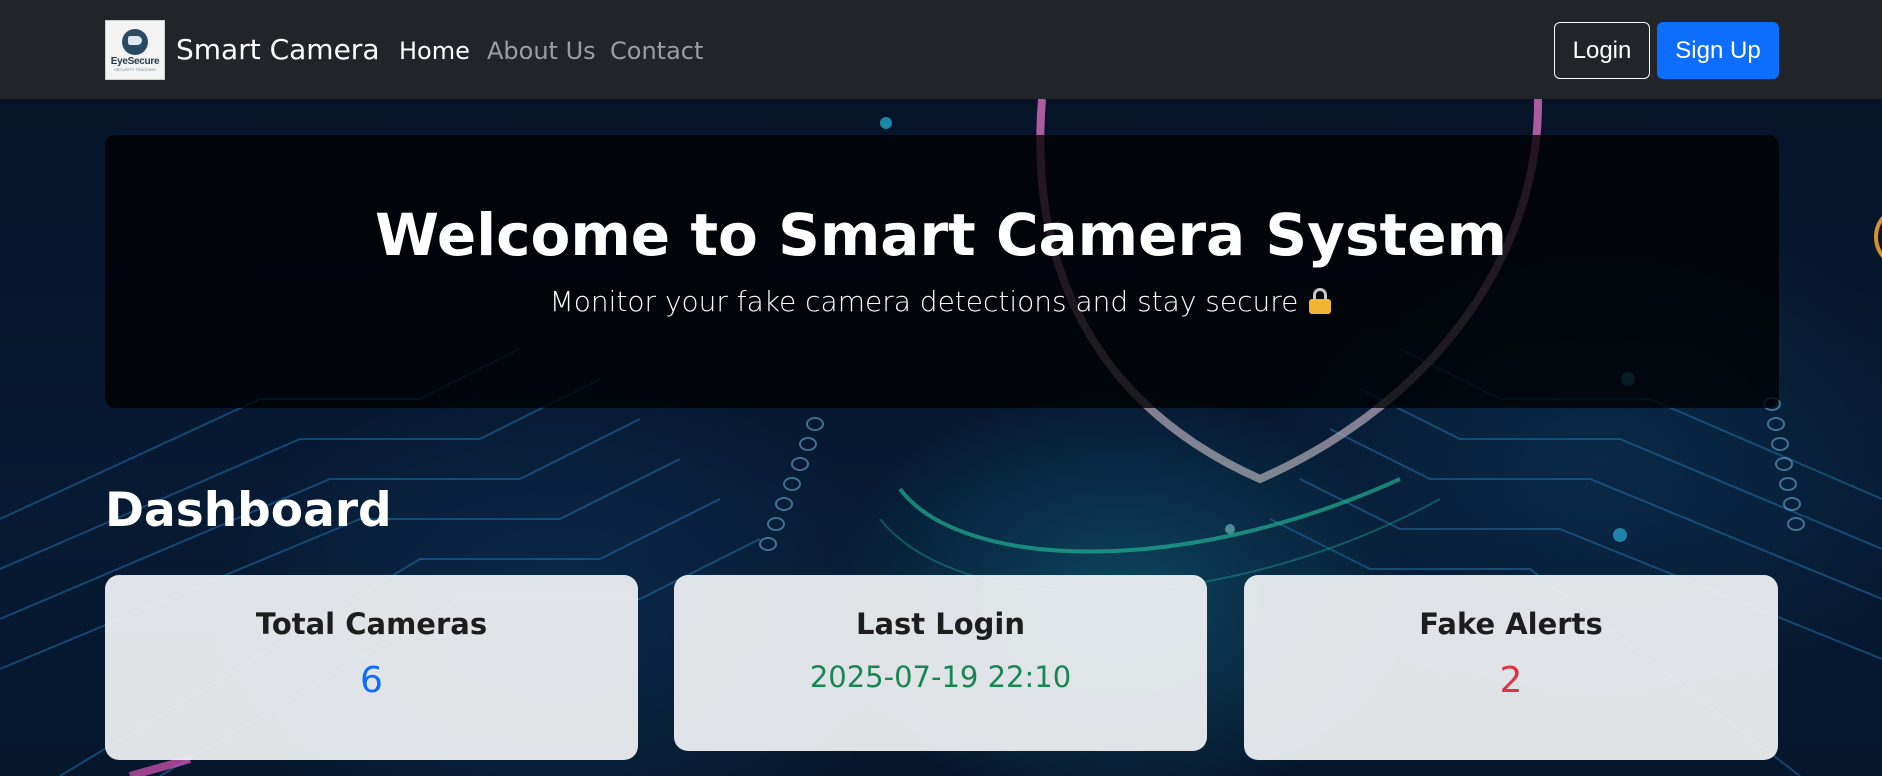 The height and width of the screenshot is (776, 1882). I want to click on card-title: Last Login, so click(940, 624).